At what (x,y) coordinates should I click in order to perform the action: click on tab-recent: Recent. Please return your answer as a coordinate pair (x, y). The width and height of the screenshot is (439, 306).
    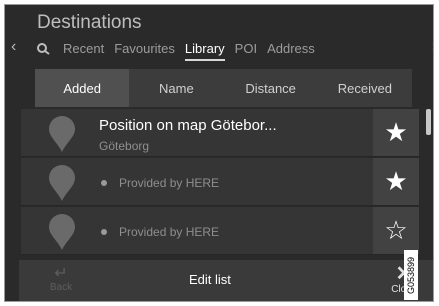
    Looking at the image, I should click on (83, 48).